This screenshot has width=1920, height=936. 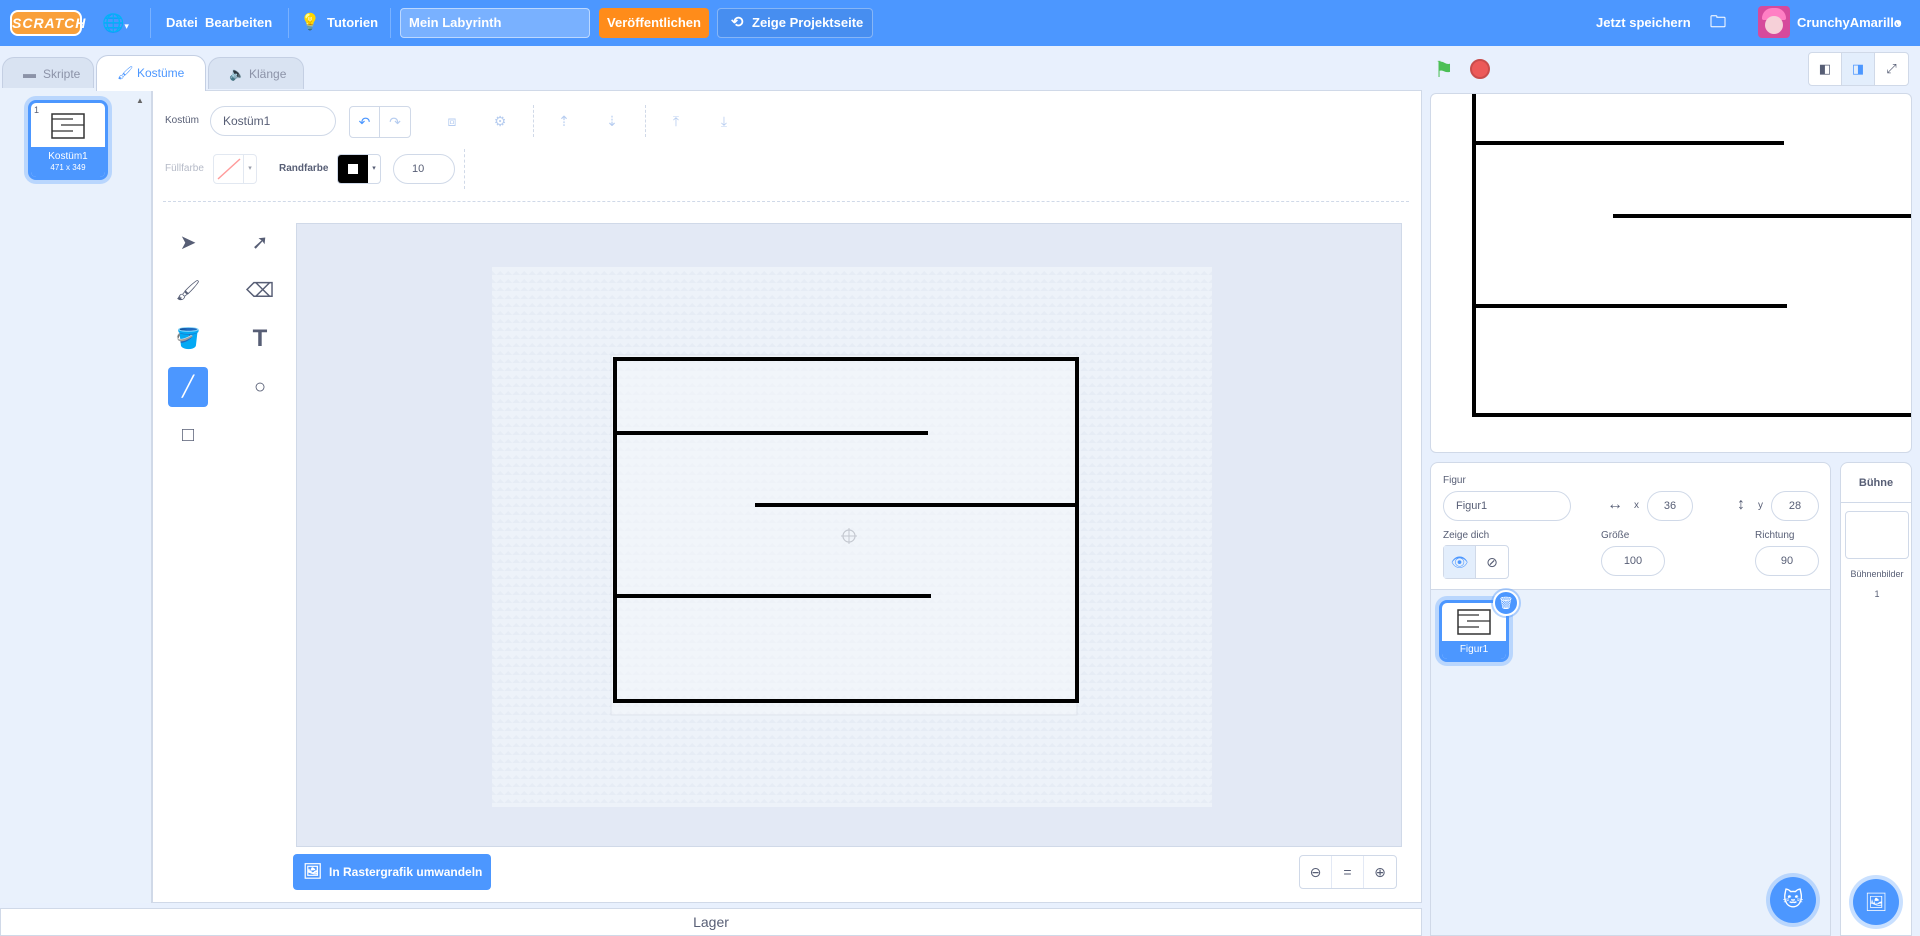 What do you see at coordinates (1718, 23) in the screenshot?
I see `folder-icon: 🗀` at bounding box center [1718, 23].